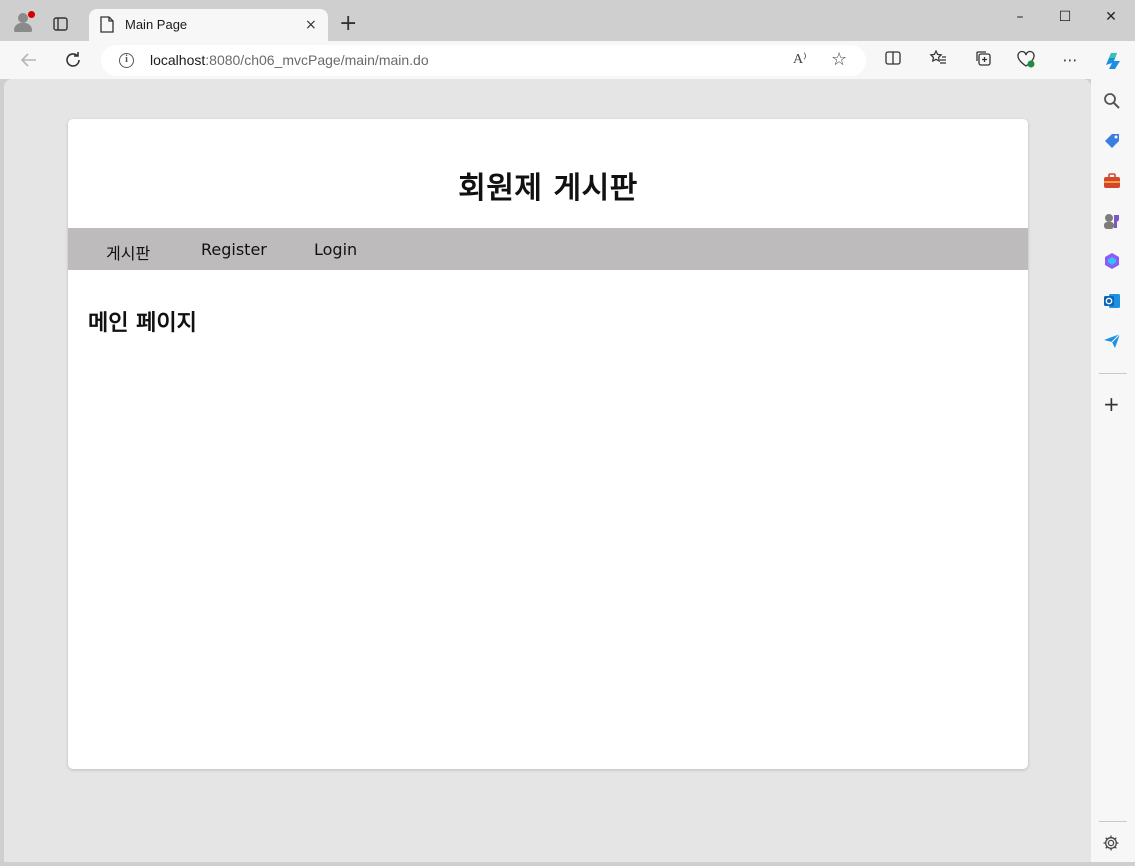 The image size is (1135, 866). I want to click on maximize-button: ☐, so click(1065, 17).